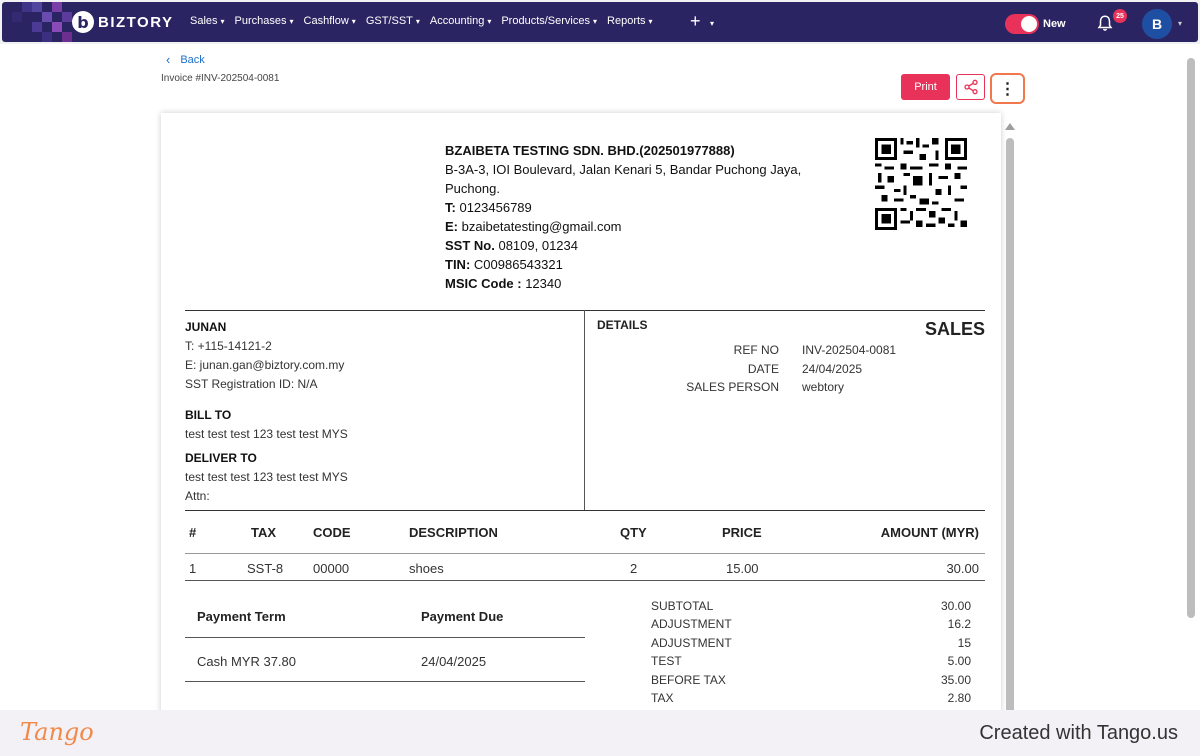 The image size is (1200, 756). Describe the element at coordinates (929, 532) in the screenshot. I see `col-header-amount: AMOUNT (MYR)` at that location.